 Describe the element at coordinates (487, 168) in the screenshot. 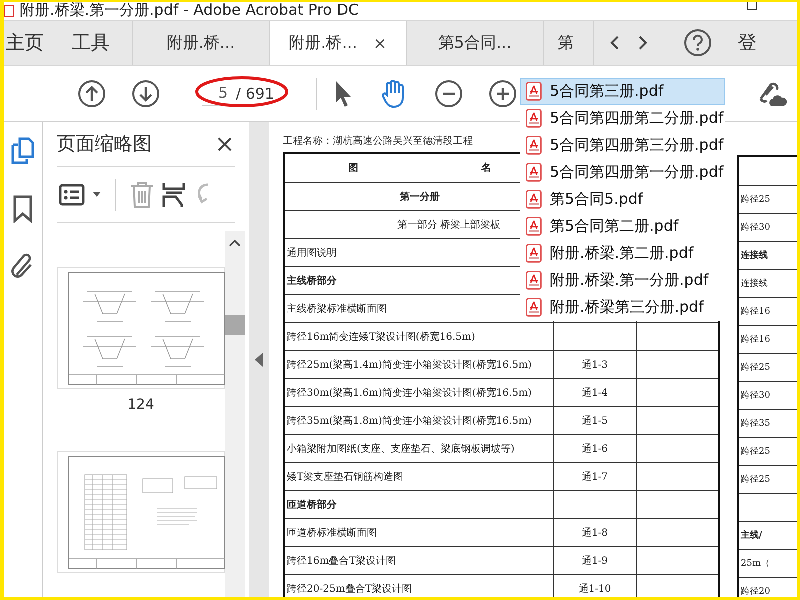

I see `column-header: 名` at that location.